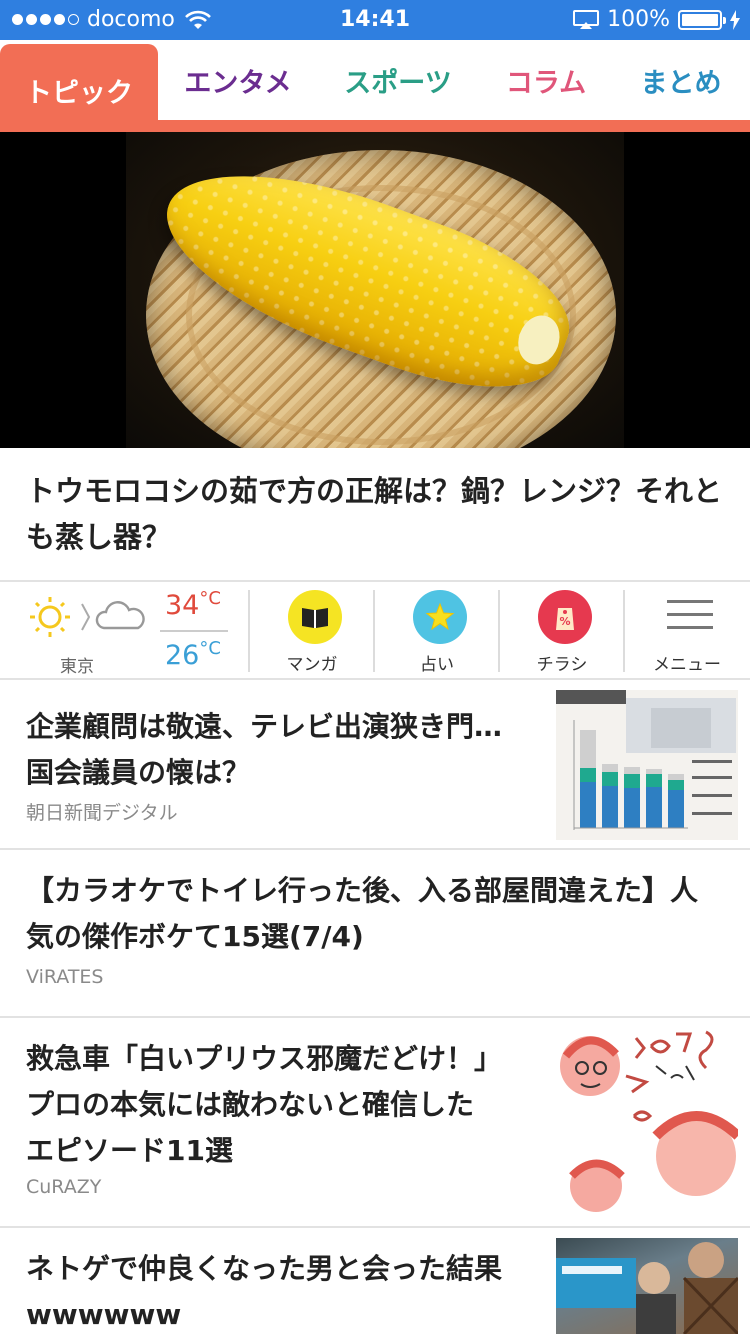 The image size is (750, 1334). I want to click on book-icon, so click(315, 617).